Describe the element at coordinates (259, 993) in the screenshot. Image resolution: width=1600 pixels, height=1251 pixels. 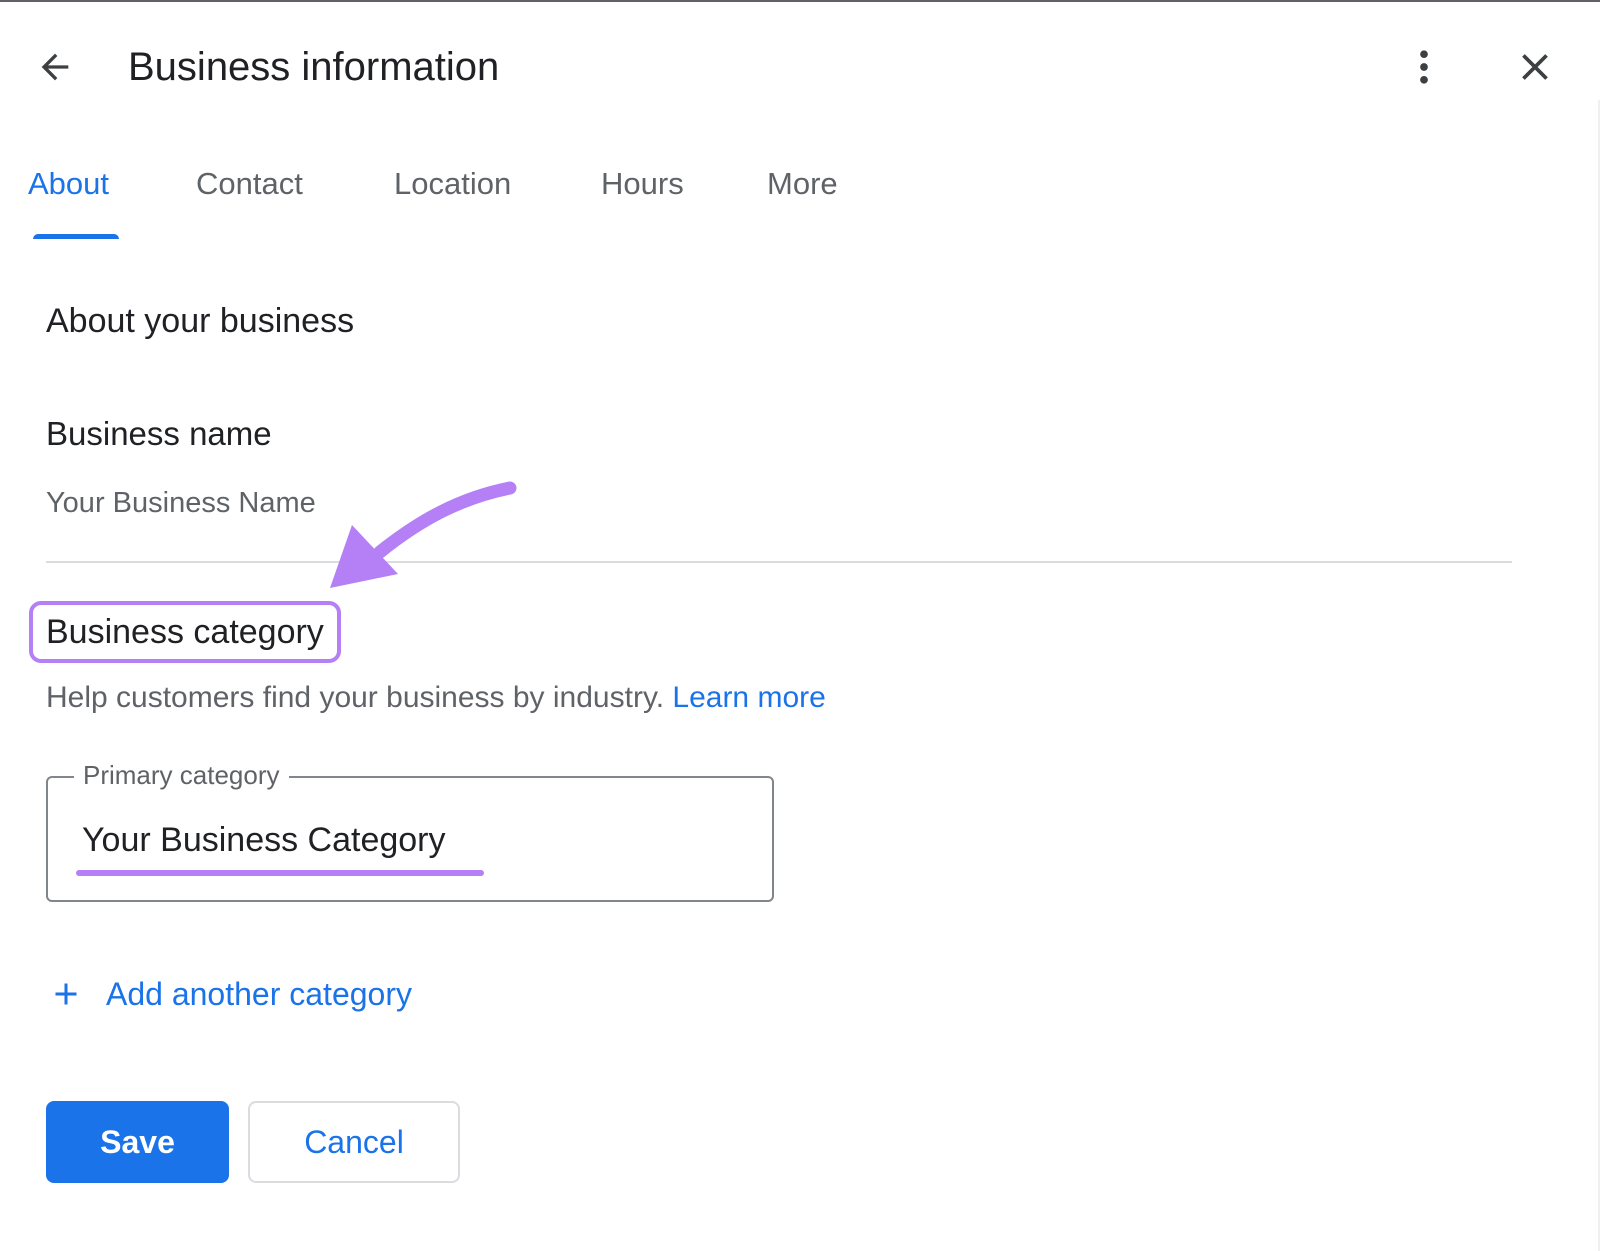
I see `add-another-category-label: Add another category` at that location.